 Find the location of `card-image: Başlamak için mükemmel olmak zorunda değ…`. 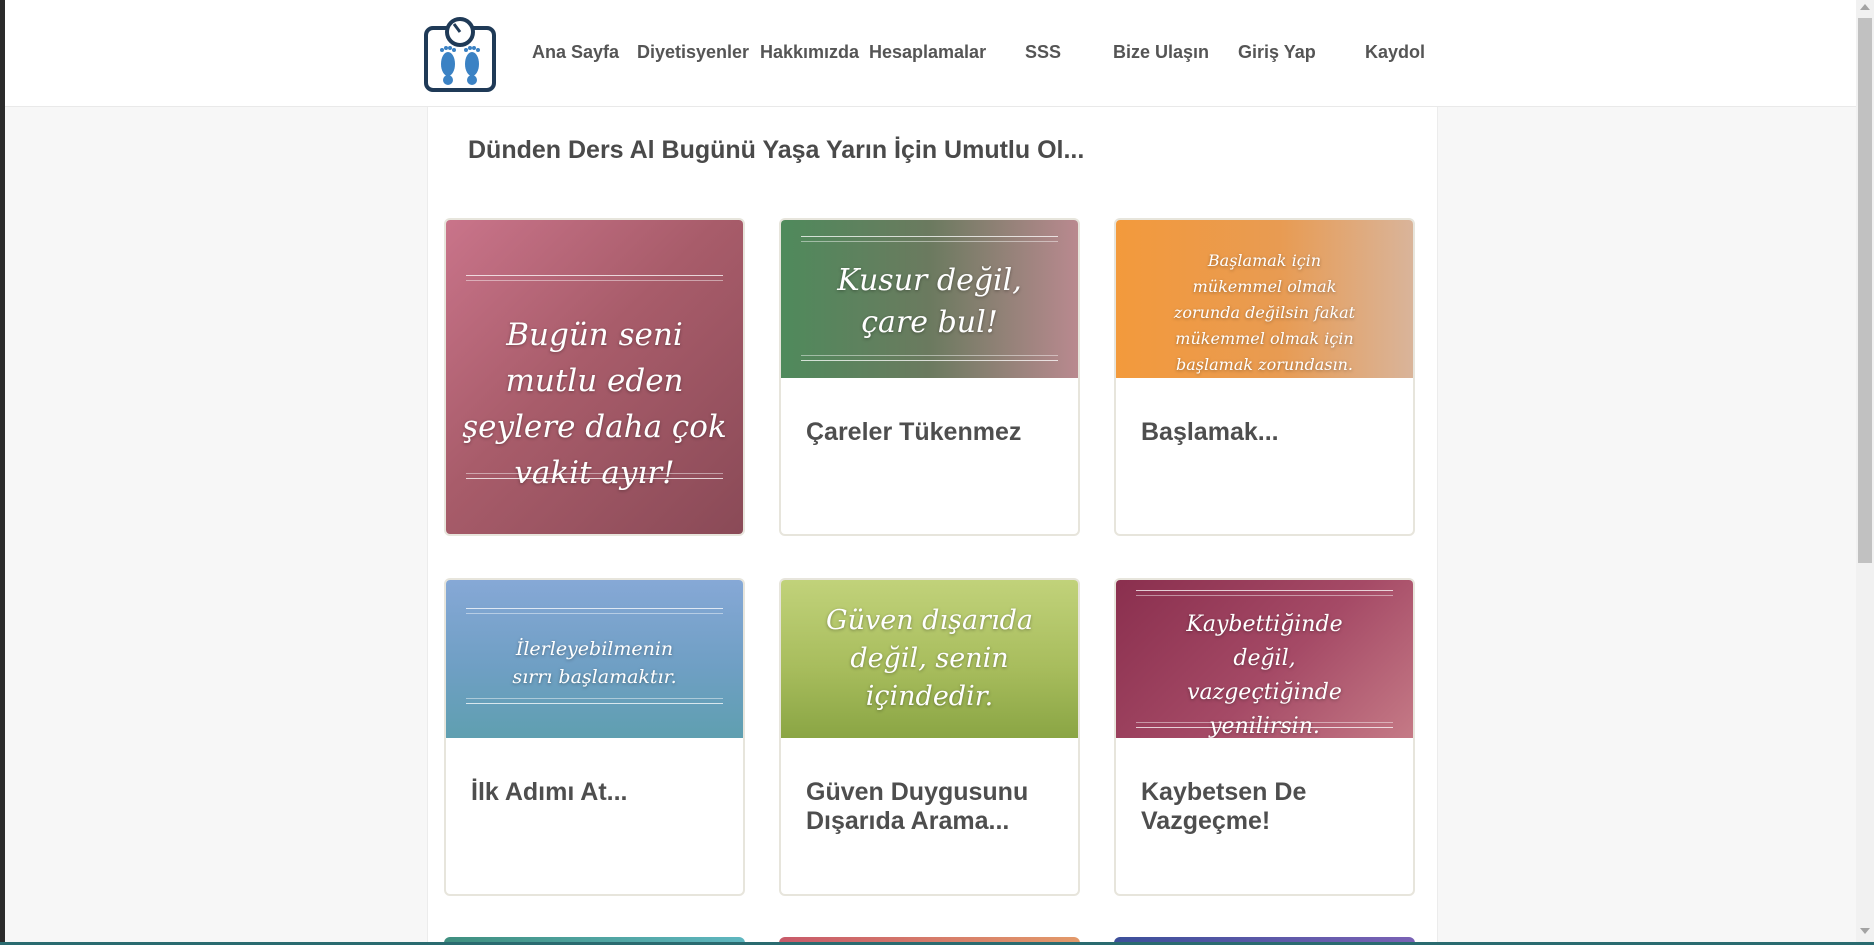

card-image: Başlamak için mükemmel olmak zorunda değ… is located at coordinates (1264, 299).